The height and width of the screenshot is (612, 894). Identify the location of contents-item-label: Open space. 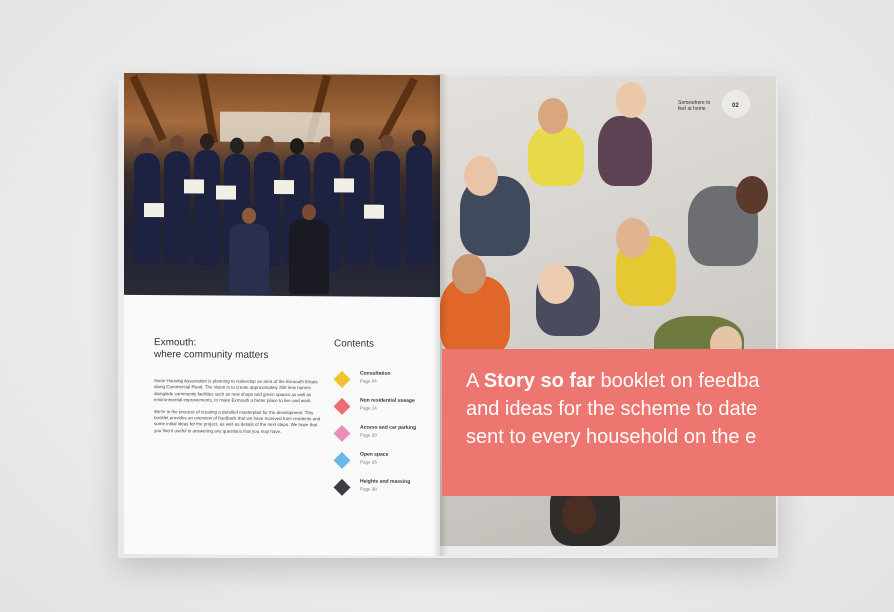
(374, 454).